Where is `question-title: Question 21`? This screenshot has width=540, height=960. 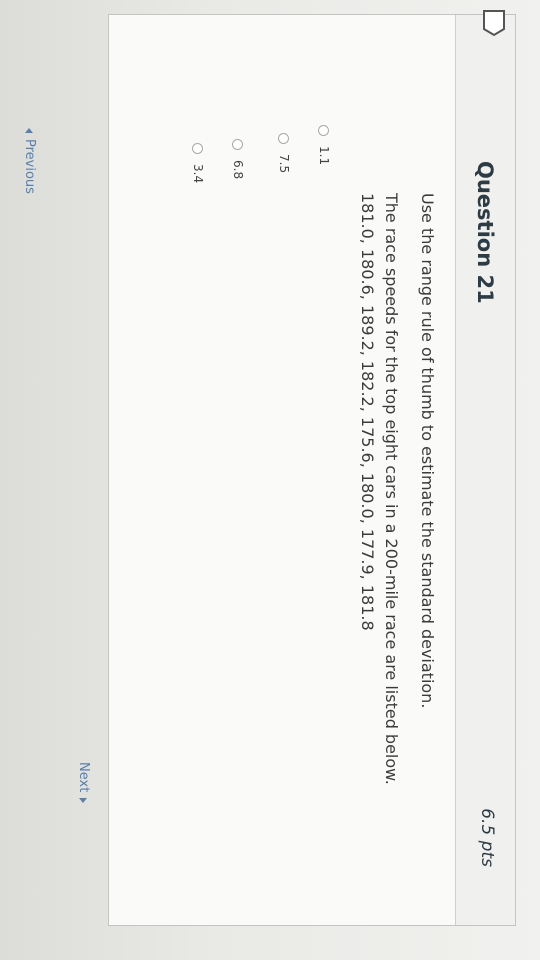 question-title: Question 21 is located at coordinates (485, 232).